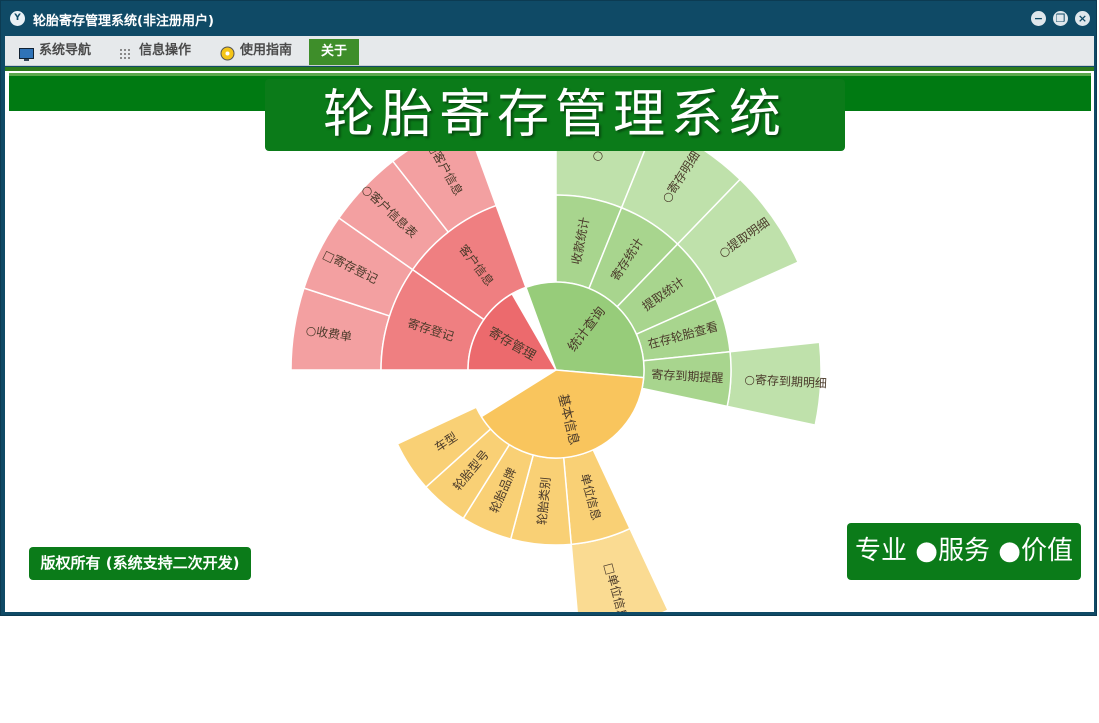  What do you see at coordinates (549, 51) in the screenshot?
I see `menu-bar: 系统导航 信息操作 使用指南 关于` at bounding box center [549, 51].